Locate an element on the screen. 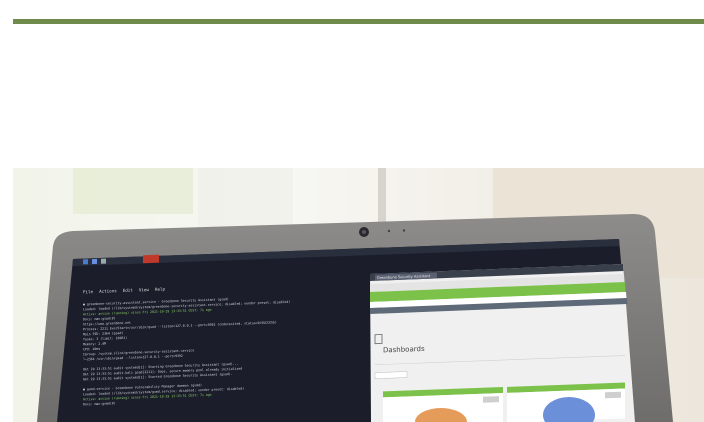  svg-text: CPU: 49ms is located at coordinates (91, 349).